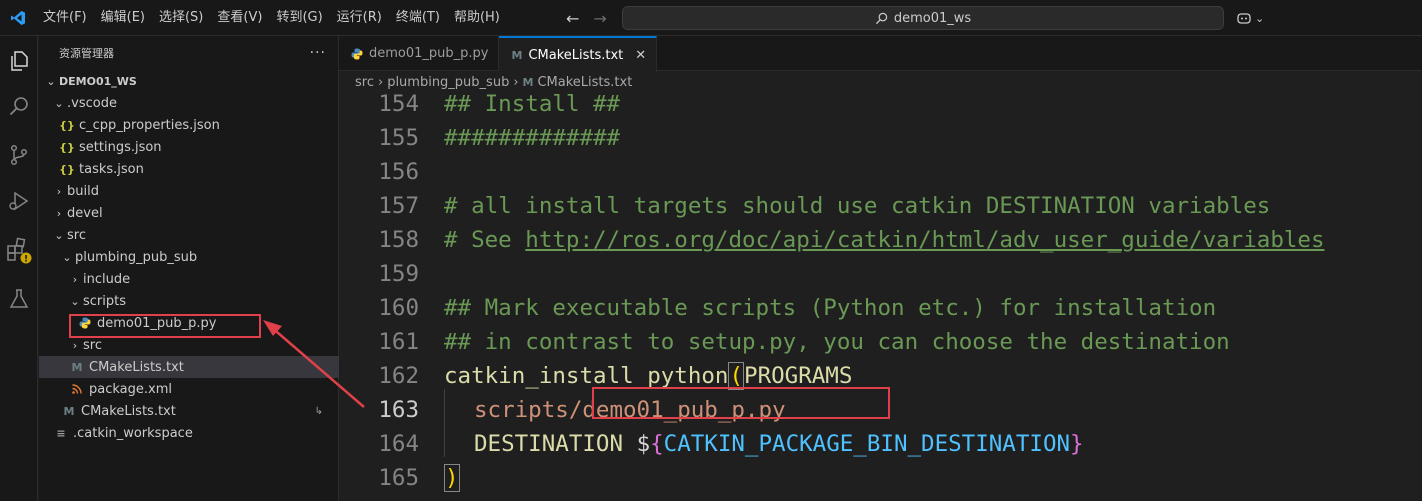  What do you see at coordinates (189, 213) in the screenshot?
I see `tree-item-devel: › devel` at bounding box center [189, 213].